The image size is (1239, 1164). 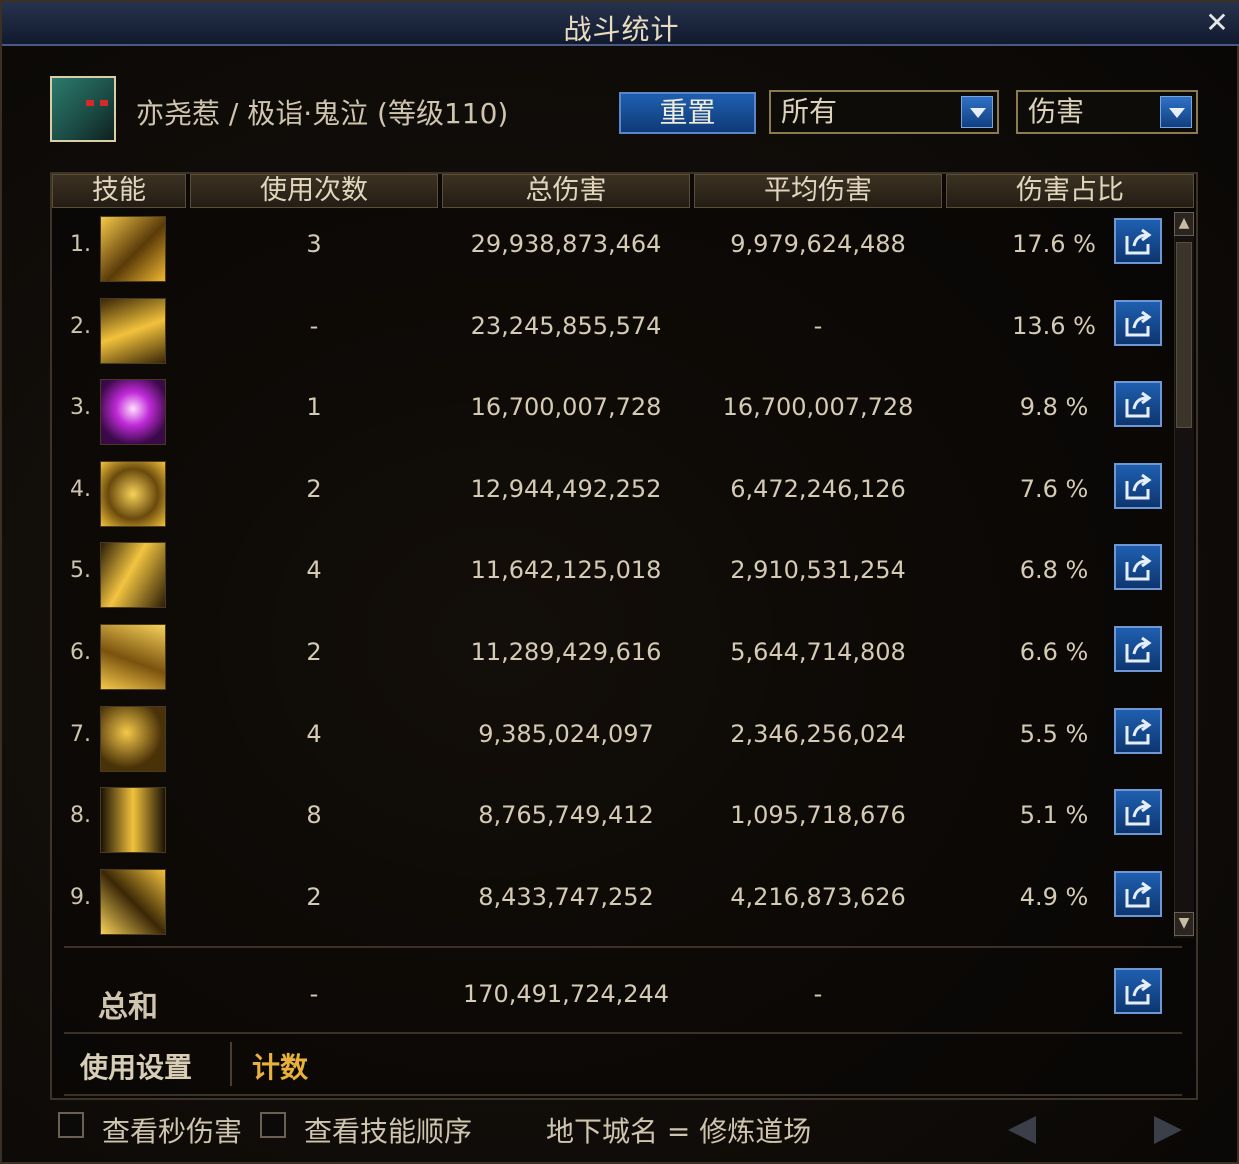 I want to click on row-rank: 2., so click(x=80, y=326).